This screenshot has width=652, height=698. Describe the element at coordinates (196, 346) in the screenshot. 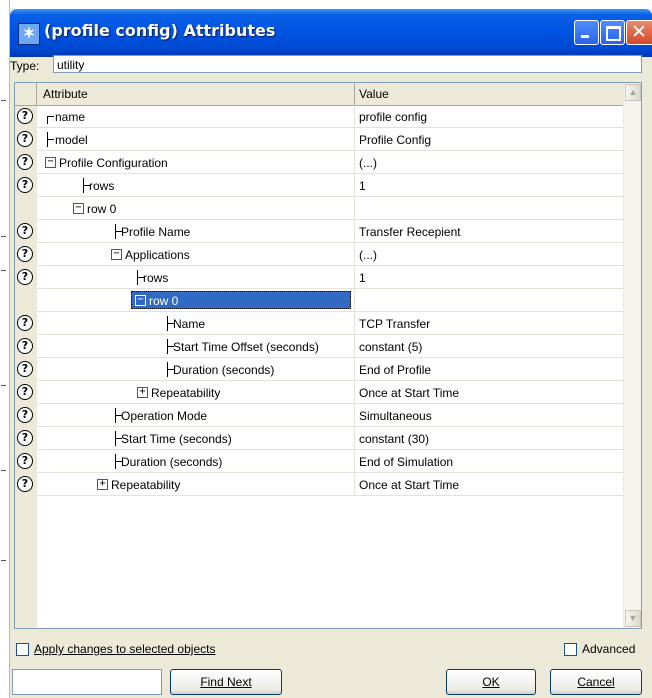

I see `attribute-cell: Start Time Offset (seconds)` at that location.